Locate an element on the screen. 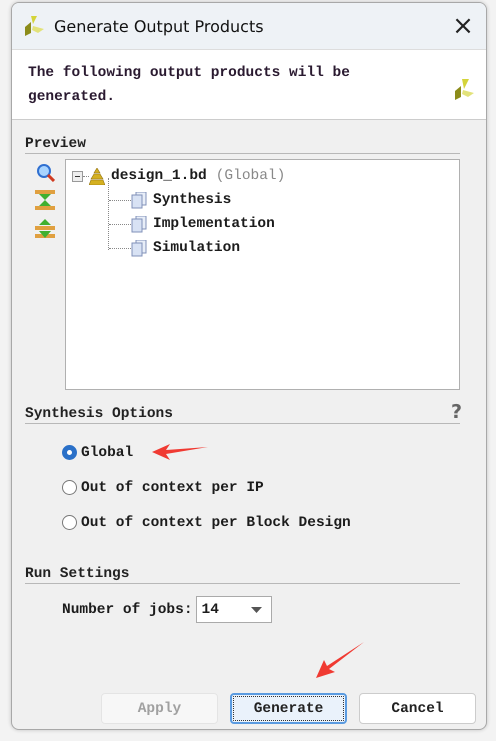 The image size is (496, 741). dialog-button: Cancel is located at coordinates (417, 708).